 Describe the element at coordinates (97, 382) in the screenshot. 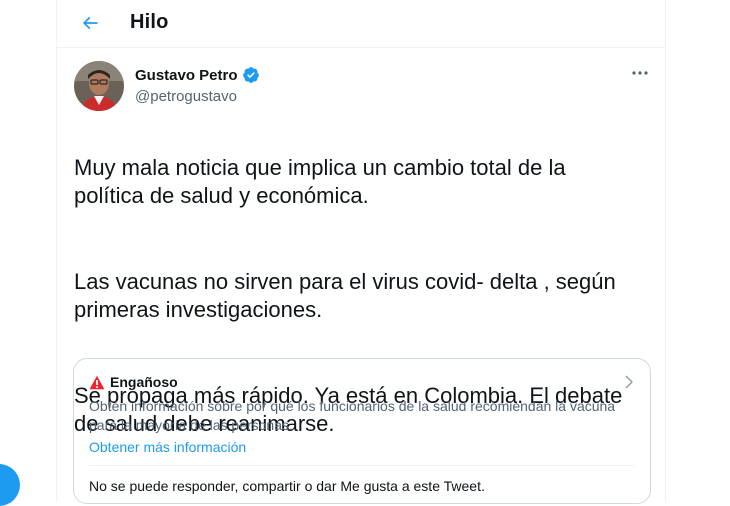

I see `warning-icon` at that location.